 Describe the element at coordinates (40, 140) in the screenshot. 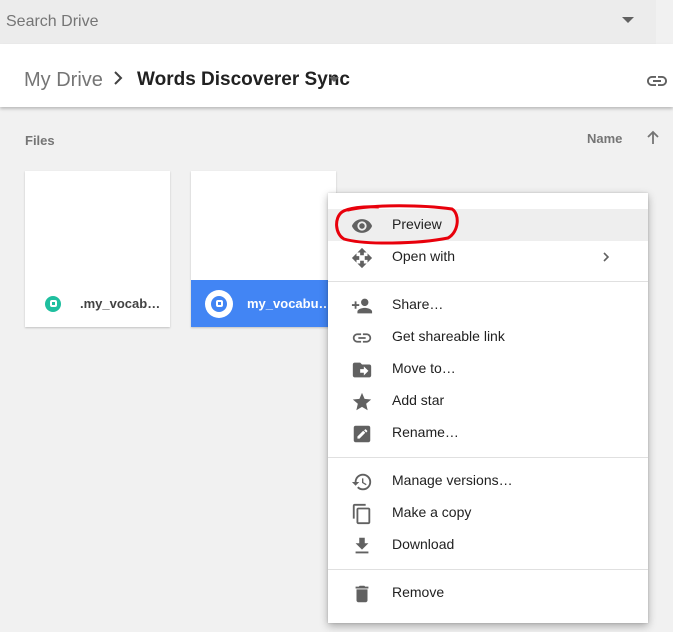

I see `files-section-label: Files` at that location.